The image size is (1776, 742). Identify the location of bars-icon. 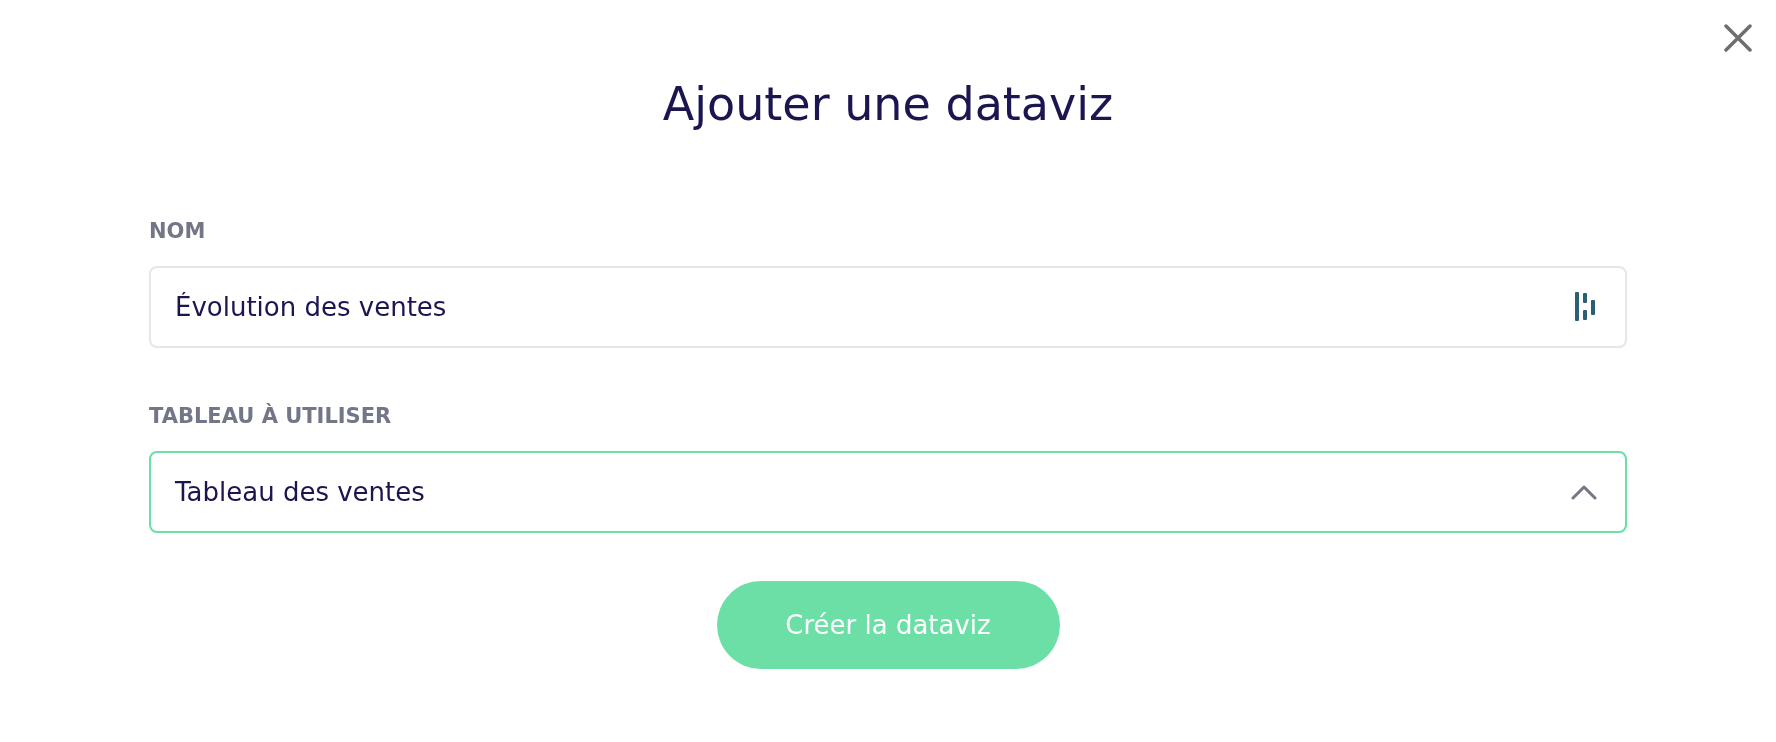
(1586, 307).